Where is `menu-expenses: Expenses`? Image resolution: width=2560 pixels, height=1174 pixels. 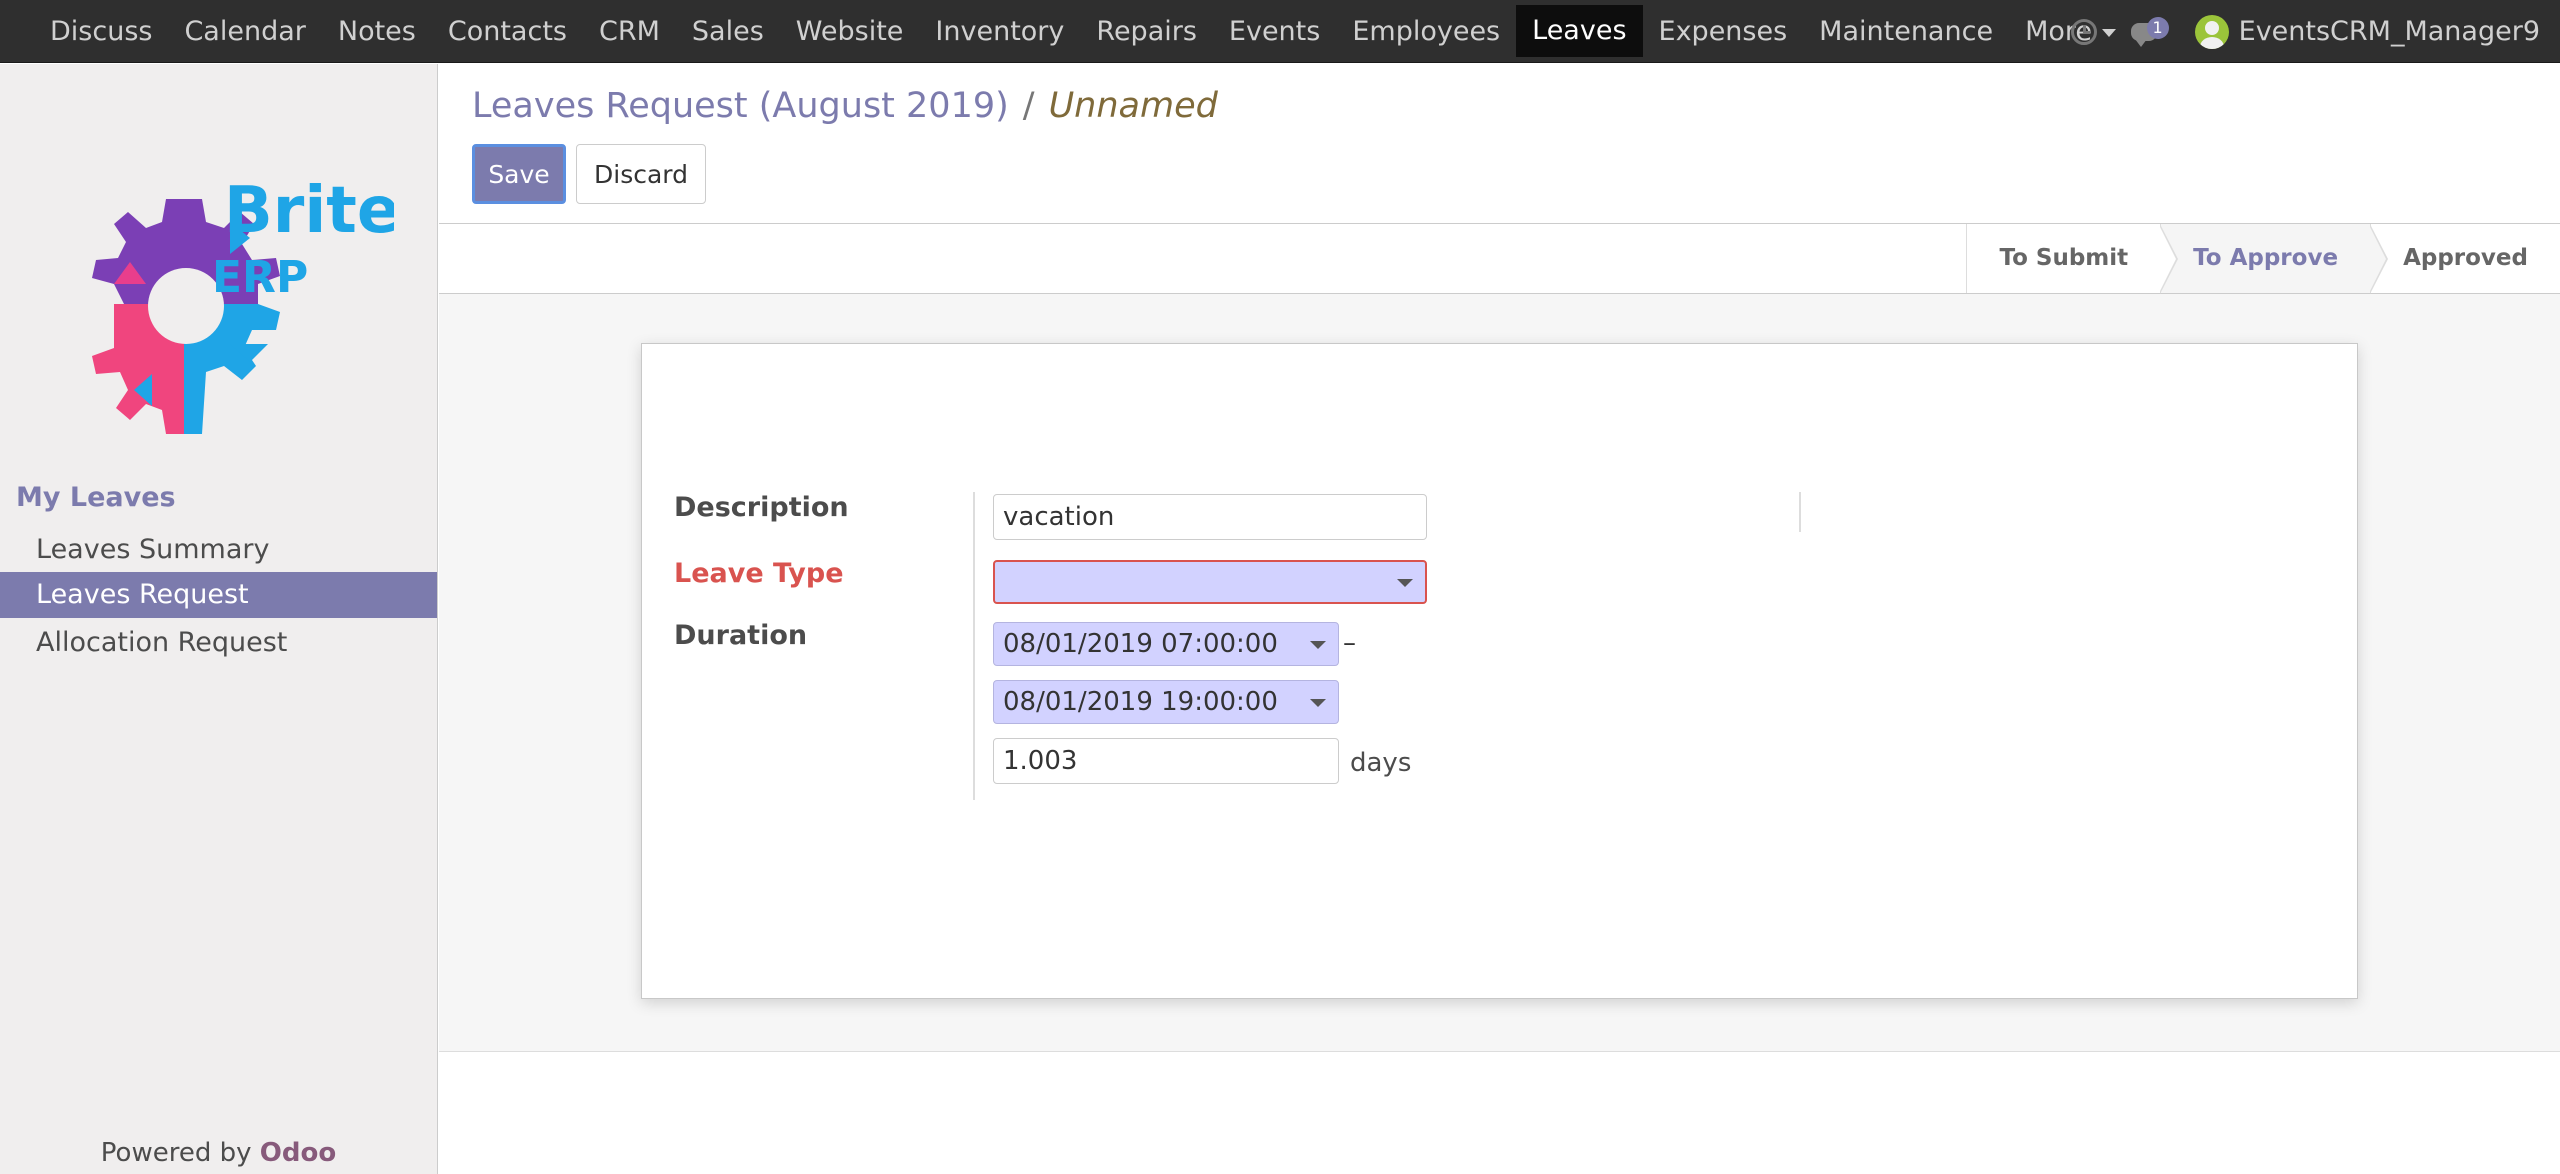
menu-expenses: Expenses is located at coordinates (1723, 31).